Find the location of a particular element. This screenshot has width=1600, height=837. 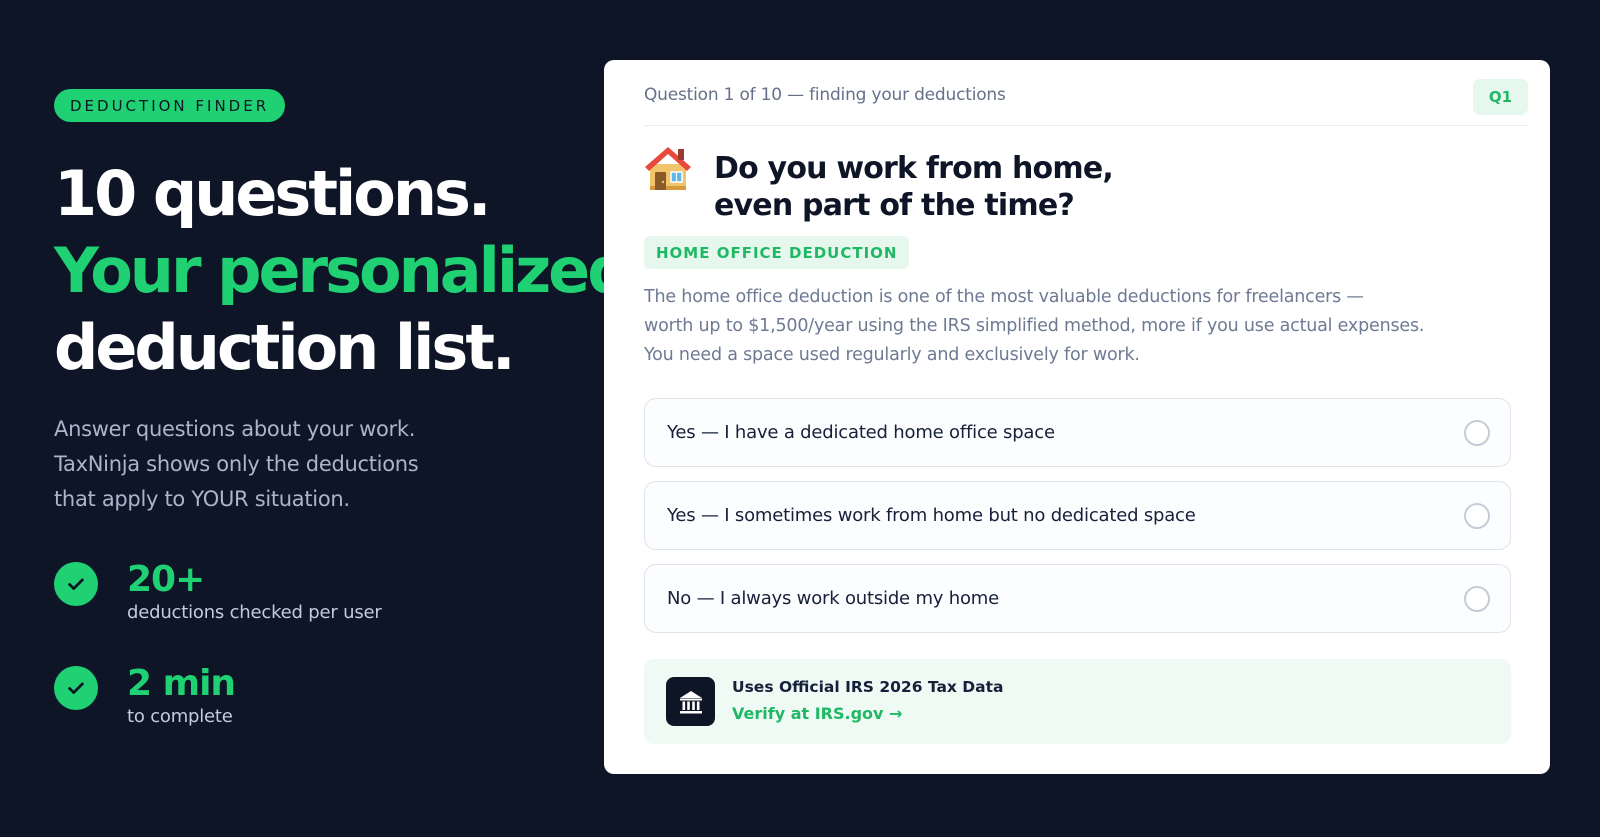

stat-item: 20+ deductions checked per user is located at coordinates (324, 612).